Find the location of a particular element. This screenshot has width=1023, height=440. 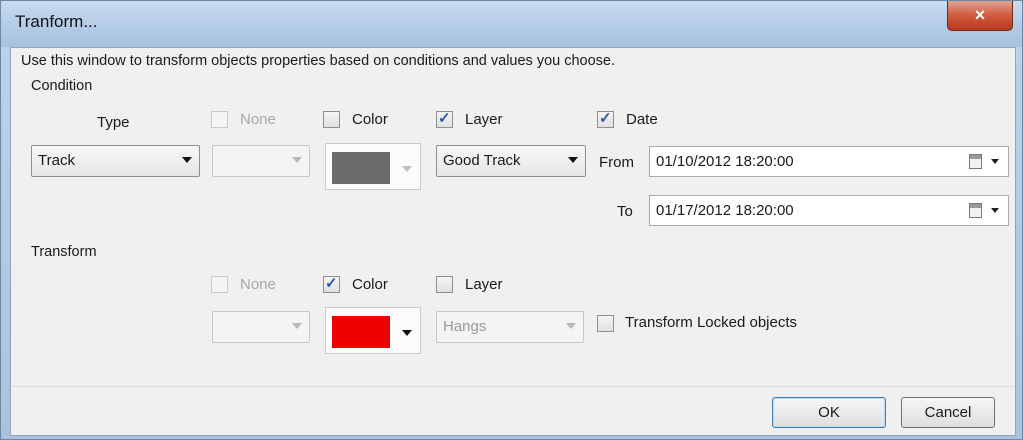

ok-button: OK is located at coordinates (829, 412).